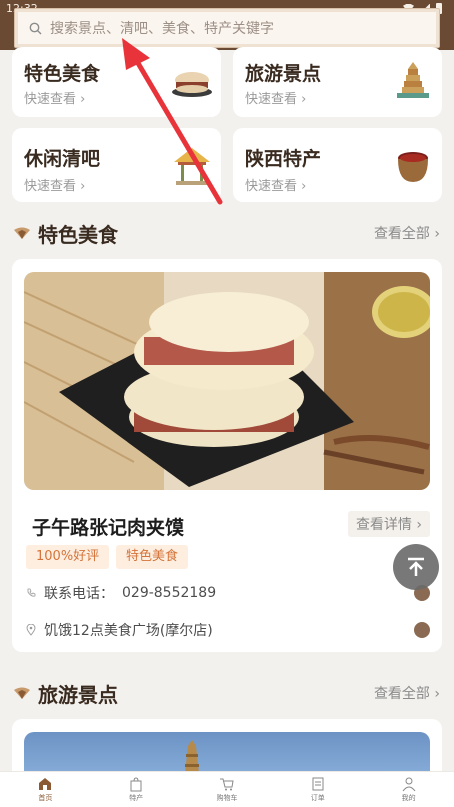 The image size is (454, 807). Describe the element at coordinates (79, 594) in the screenshot. I see `phone-label: 联系电话：` at that location.